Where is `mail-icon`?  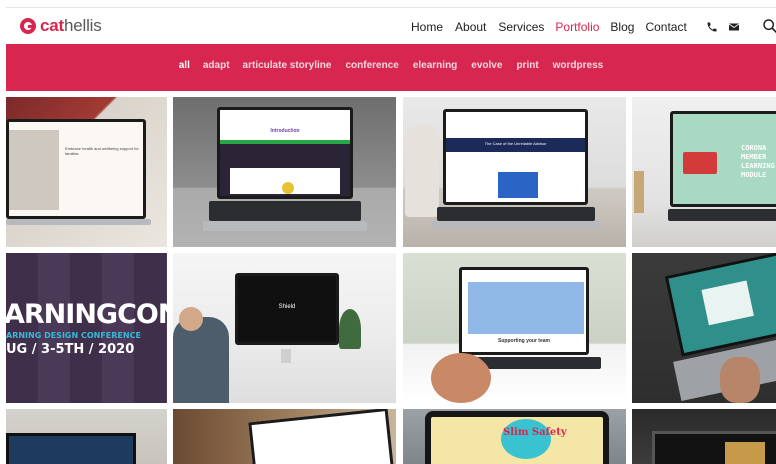 mail-icon is located at coordinates (734, 27).